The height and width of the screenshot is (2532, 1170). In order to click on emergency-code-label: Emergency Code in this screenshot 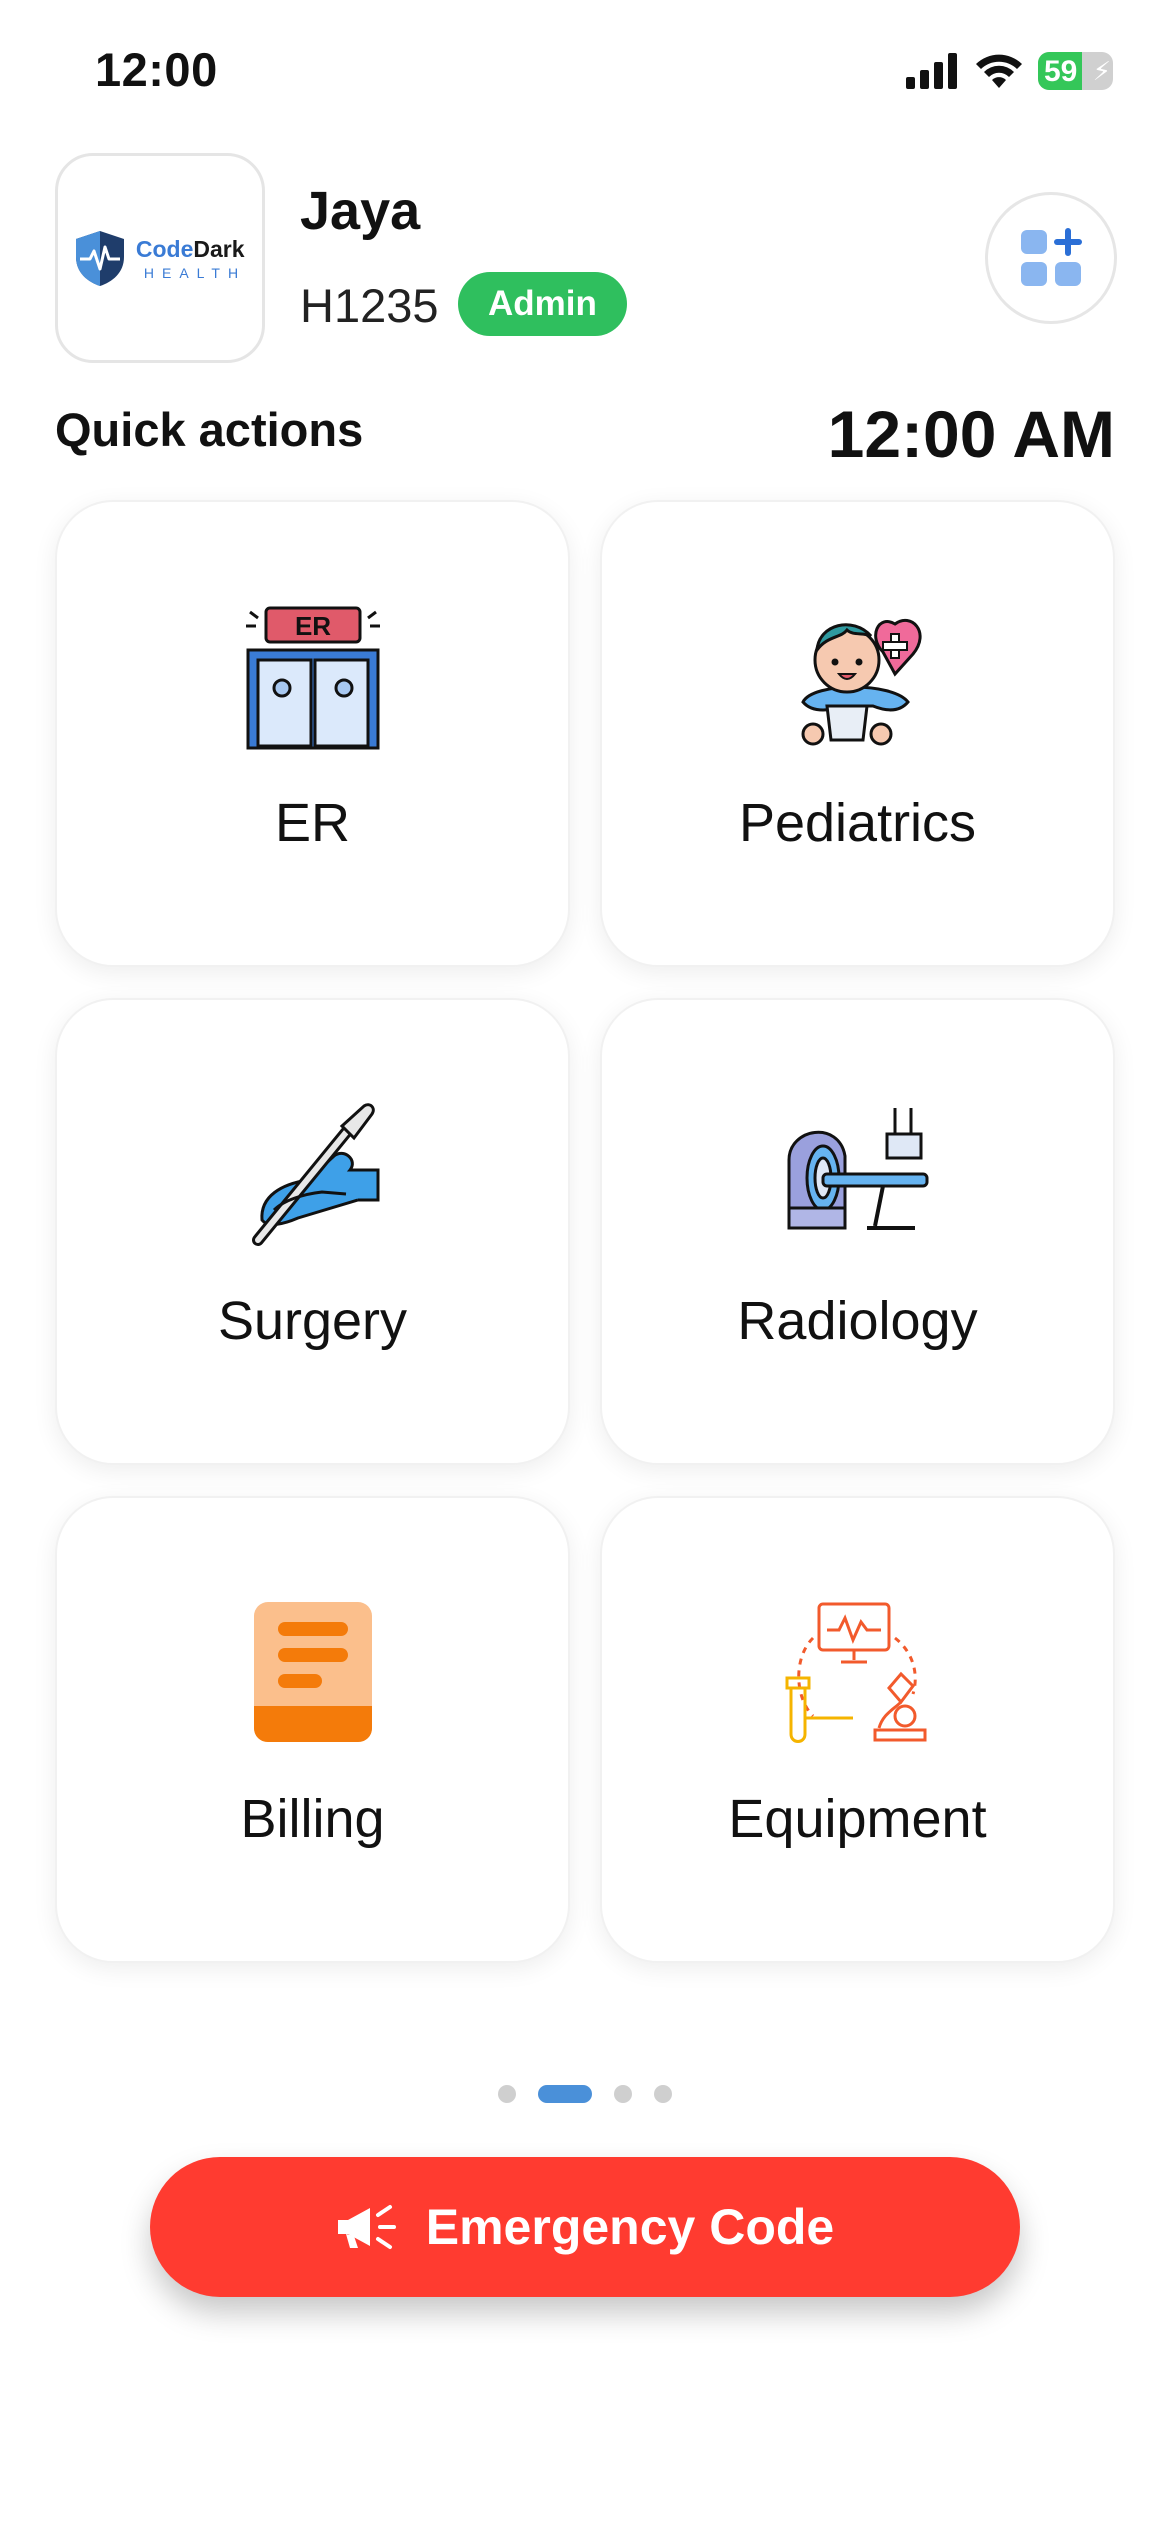, I will do `click(630, 2227)`.